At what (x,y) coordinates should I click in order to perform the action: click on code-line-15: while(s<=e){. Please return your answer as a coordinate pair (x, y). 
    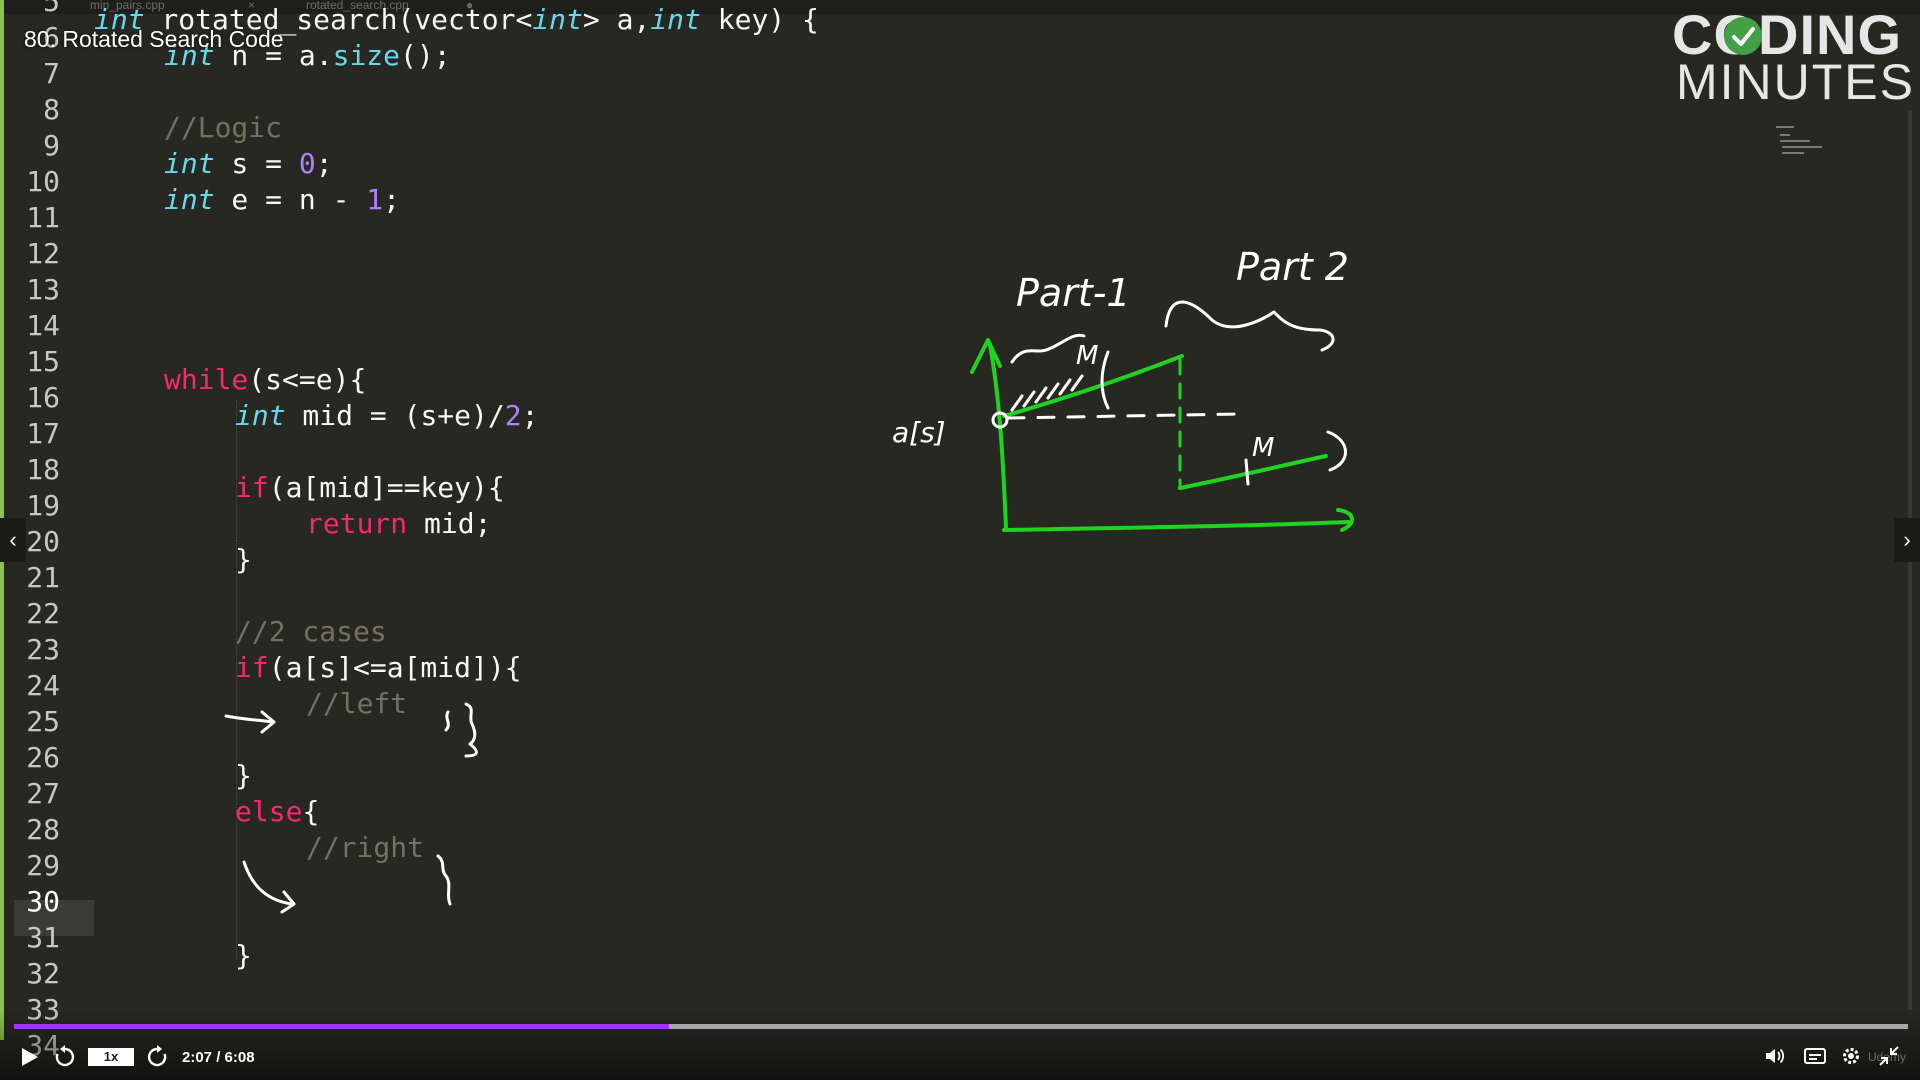
    Looking at the image, I should click on (265, 379).